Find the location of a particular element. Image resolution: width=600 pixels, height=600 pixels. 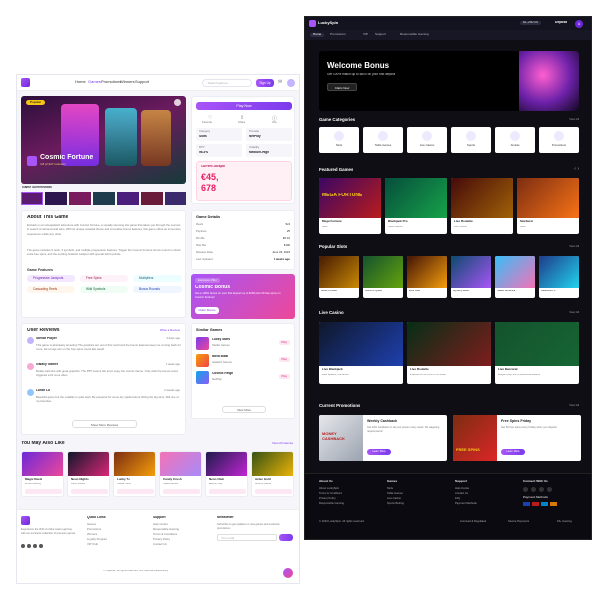

newsletter-submit-button is located at coordinates (286, 537).